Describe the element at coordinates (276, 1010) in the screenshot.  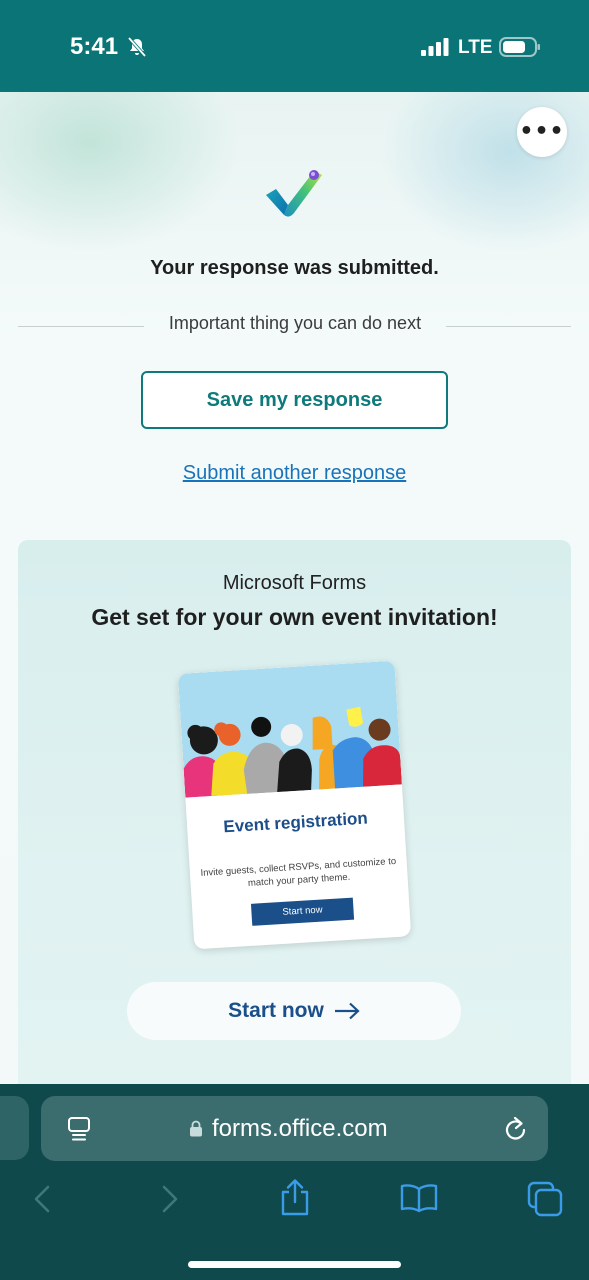
I see `start-now-label: Start now` at that location.